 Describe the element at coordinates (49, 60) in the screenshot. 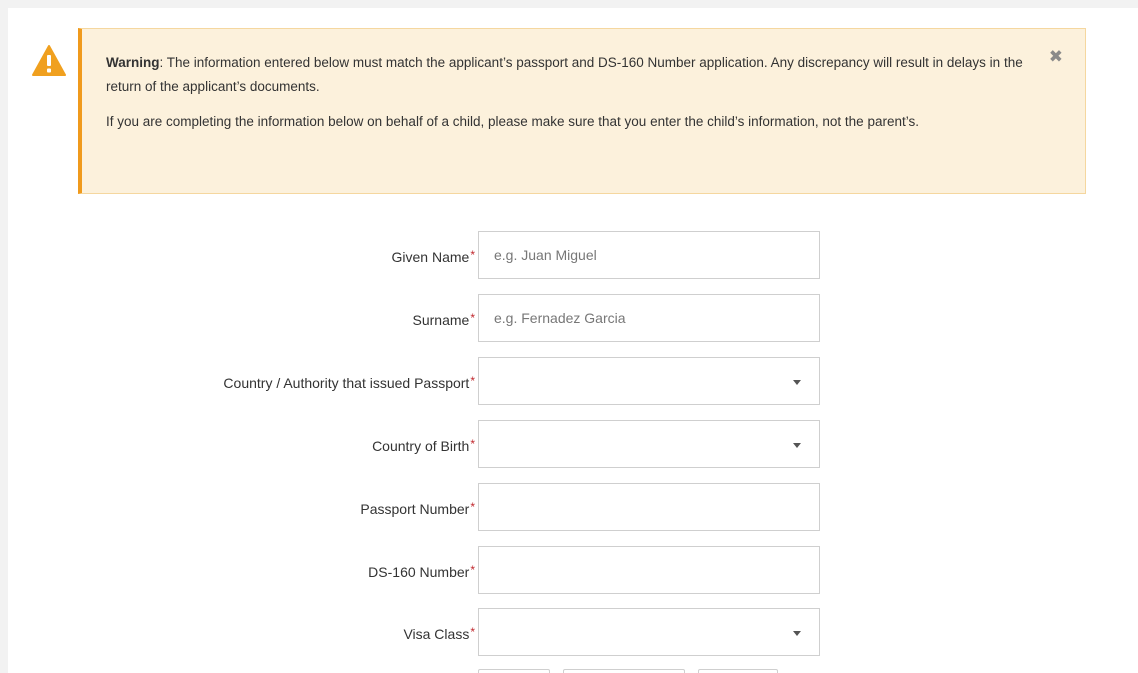

I see `warning-triangle-icon` at that location.